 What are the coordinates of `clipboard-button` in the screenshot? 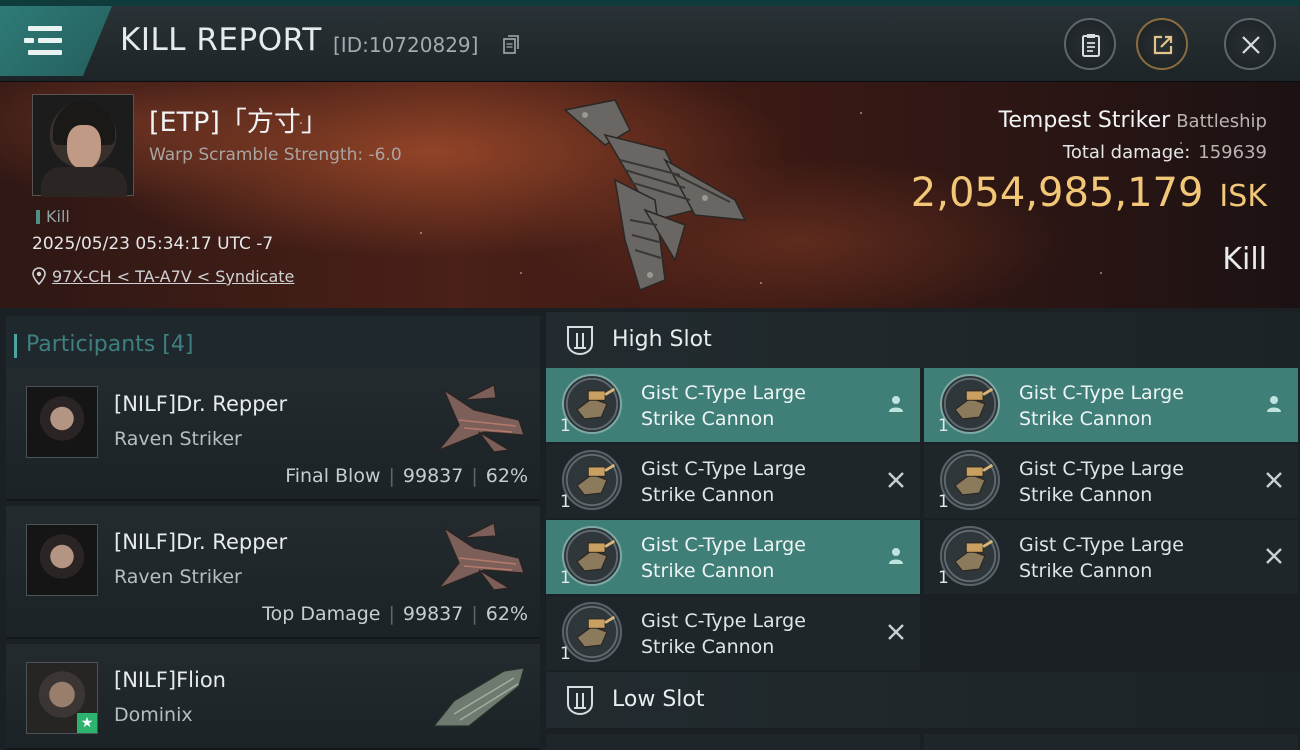 It's located at (1090, 44).